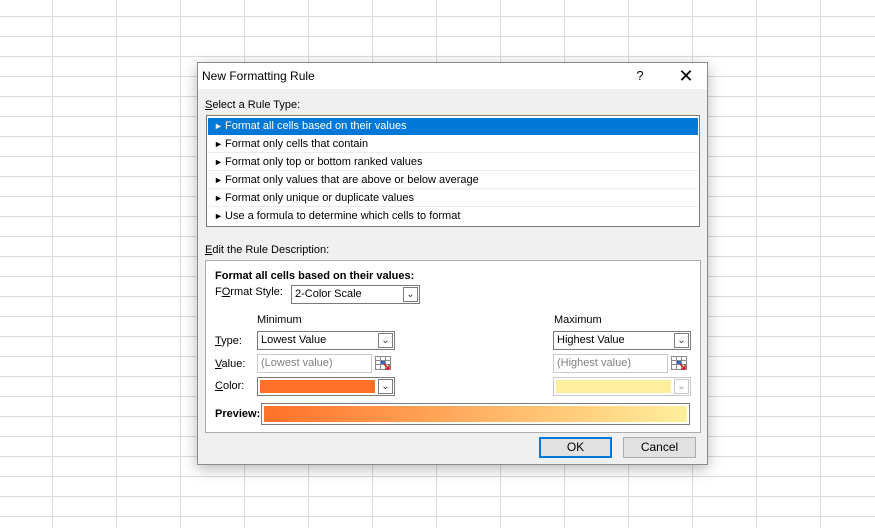  What do you see at coordinates (279, 320) in the screenshot?
I see `minimum-header: Minimum` at bounding box center [279, 320].